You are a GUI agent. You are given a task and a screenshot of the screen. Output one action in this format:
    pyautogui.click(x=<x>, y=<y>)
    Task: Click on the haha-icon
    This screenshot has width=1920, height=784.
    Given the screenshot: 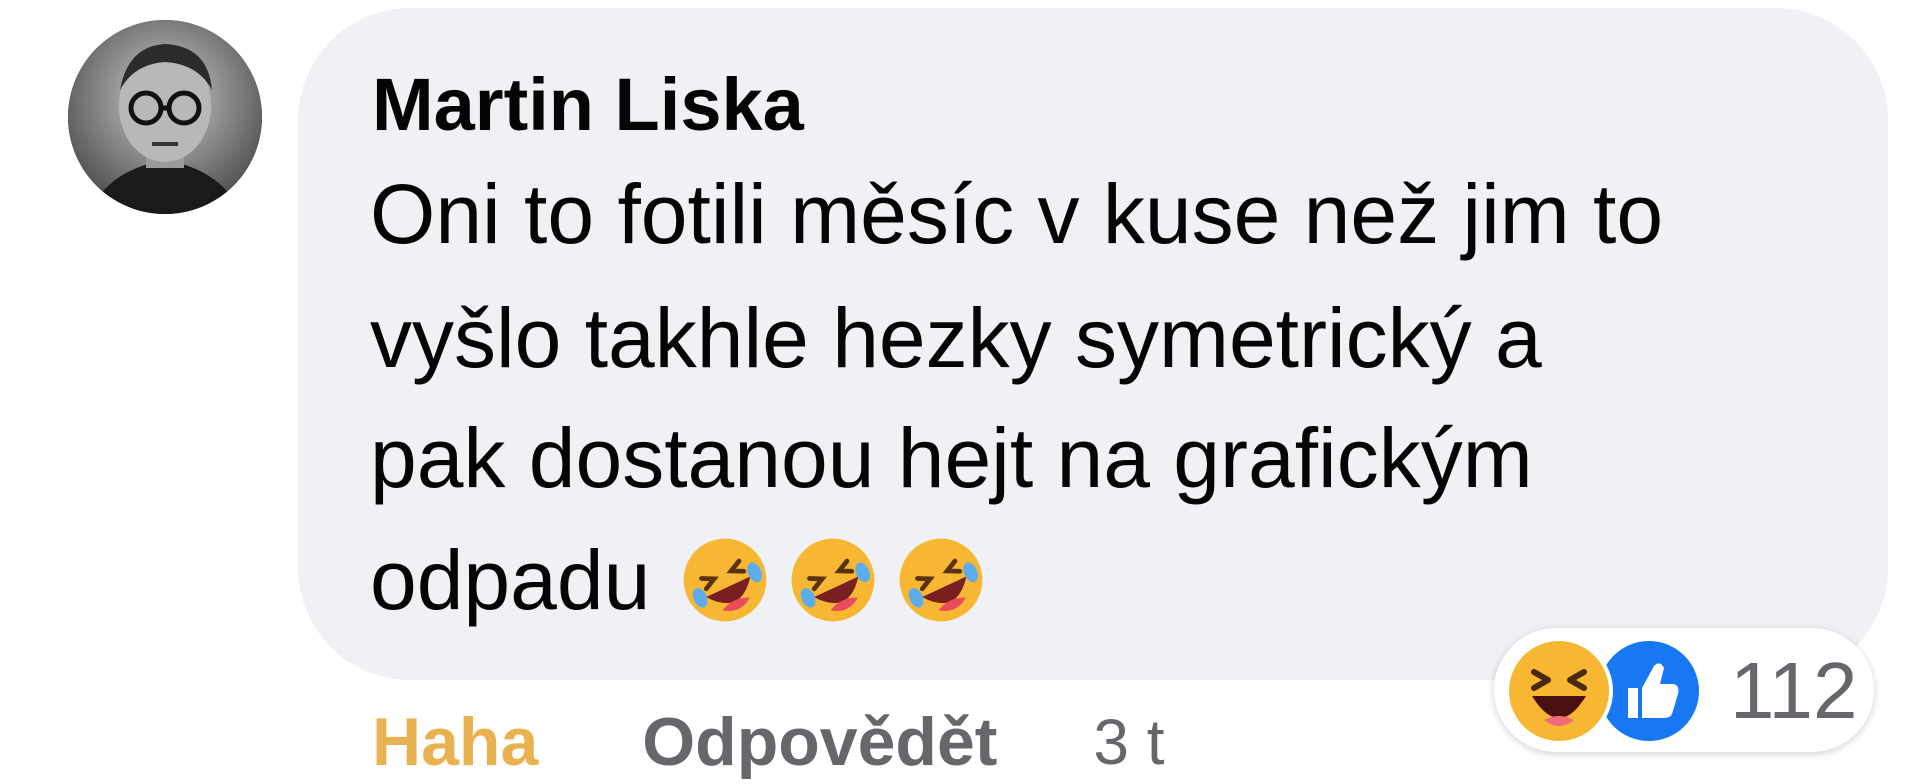 What is the action you would take?
    pyautogui.click(x=1559, y=691)
    